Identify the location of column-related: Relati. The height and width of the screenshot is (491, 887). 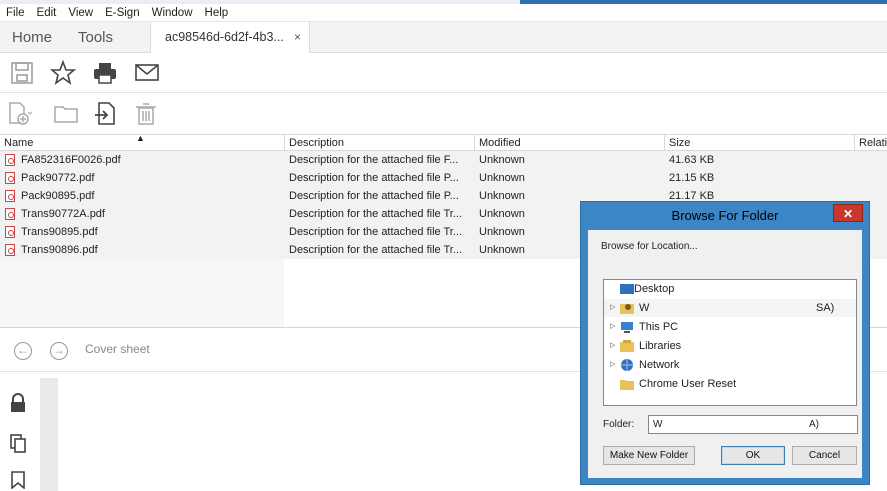
(871, 143).